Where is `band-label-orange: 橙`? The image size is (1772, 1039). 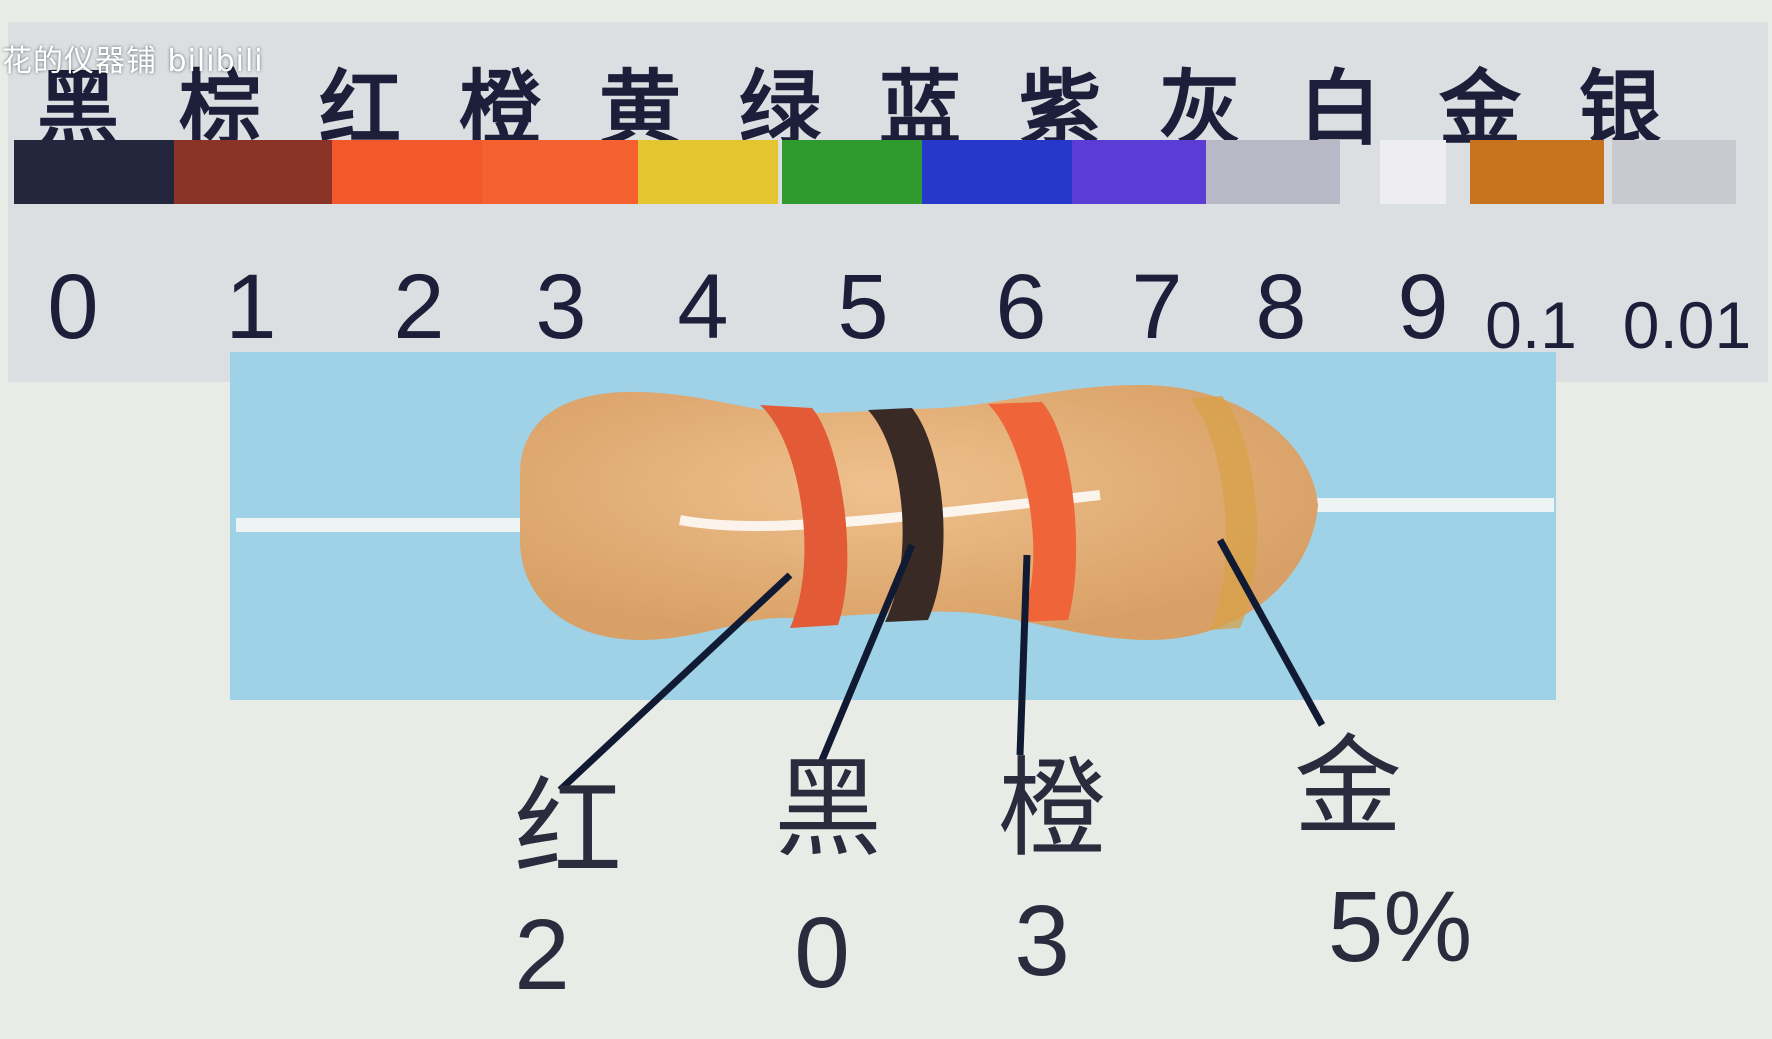
band-label-orange: 橙 is located at coordinates (1051, 809).